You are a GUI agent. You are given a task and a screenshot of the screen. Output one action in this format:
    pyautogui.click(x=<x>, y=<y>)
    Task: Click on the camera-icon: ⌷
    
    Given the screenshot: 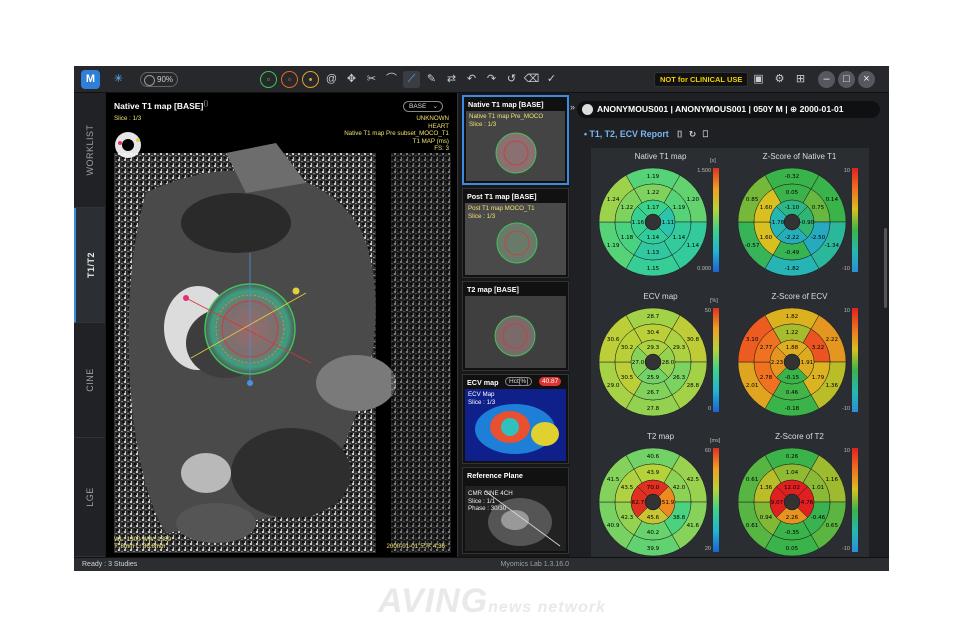 What is the action you would take?
    pyautogui.click(x=206, y=104)
    